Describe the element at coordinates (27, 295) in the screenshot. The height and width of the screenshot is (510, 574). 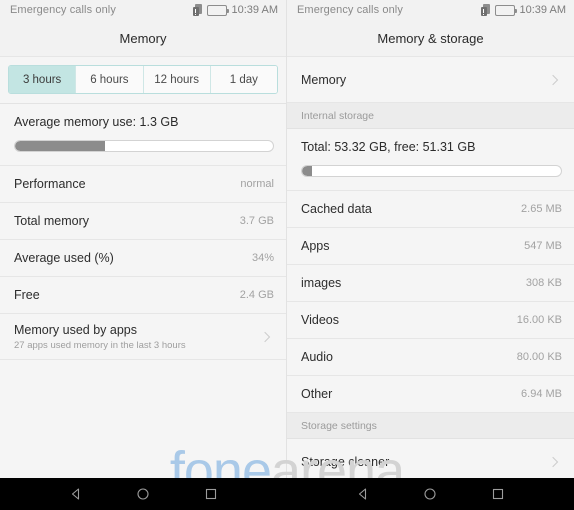
I see `row-free-label: Free` at that location.